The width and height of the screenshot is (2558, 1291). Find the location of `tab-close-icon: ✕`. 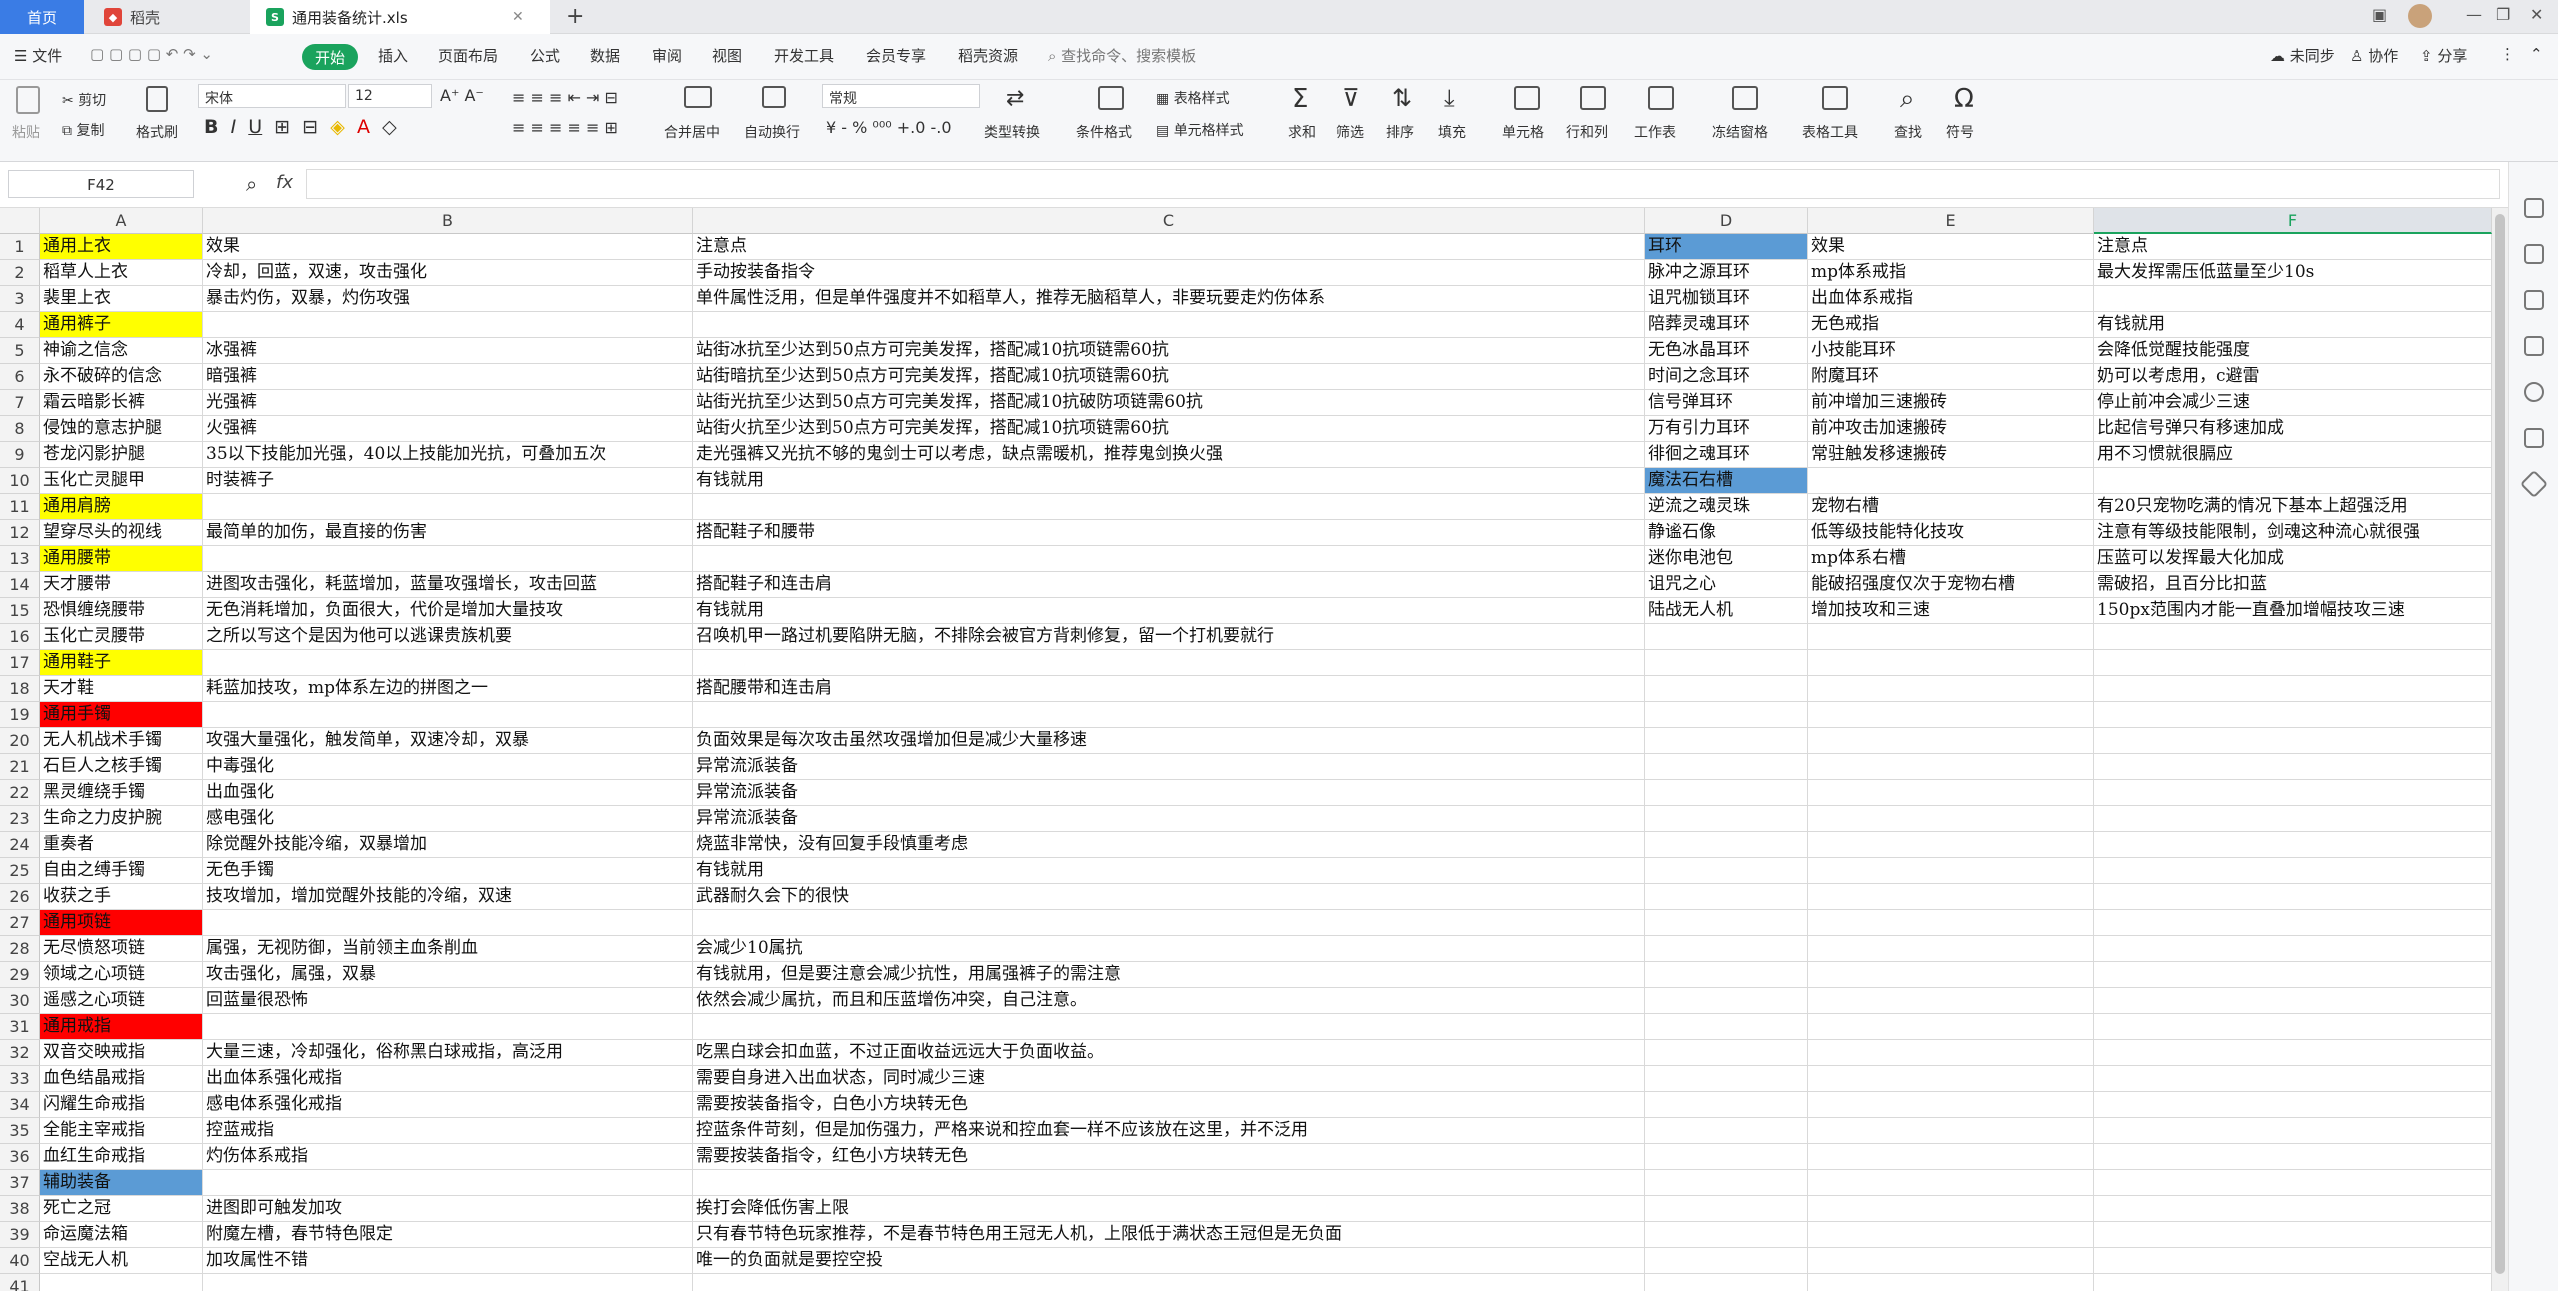

tab-close-icon: ✕ is located at coordinates (518, 17).